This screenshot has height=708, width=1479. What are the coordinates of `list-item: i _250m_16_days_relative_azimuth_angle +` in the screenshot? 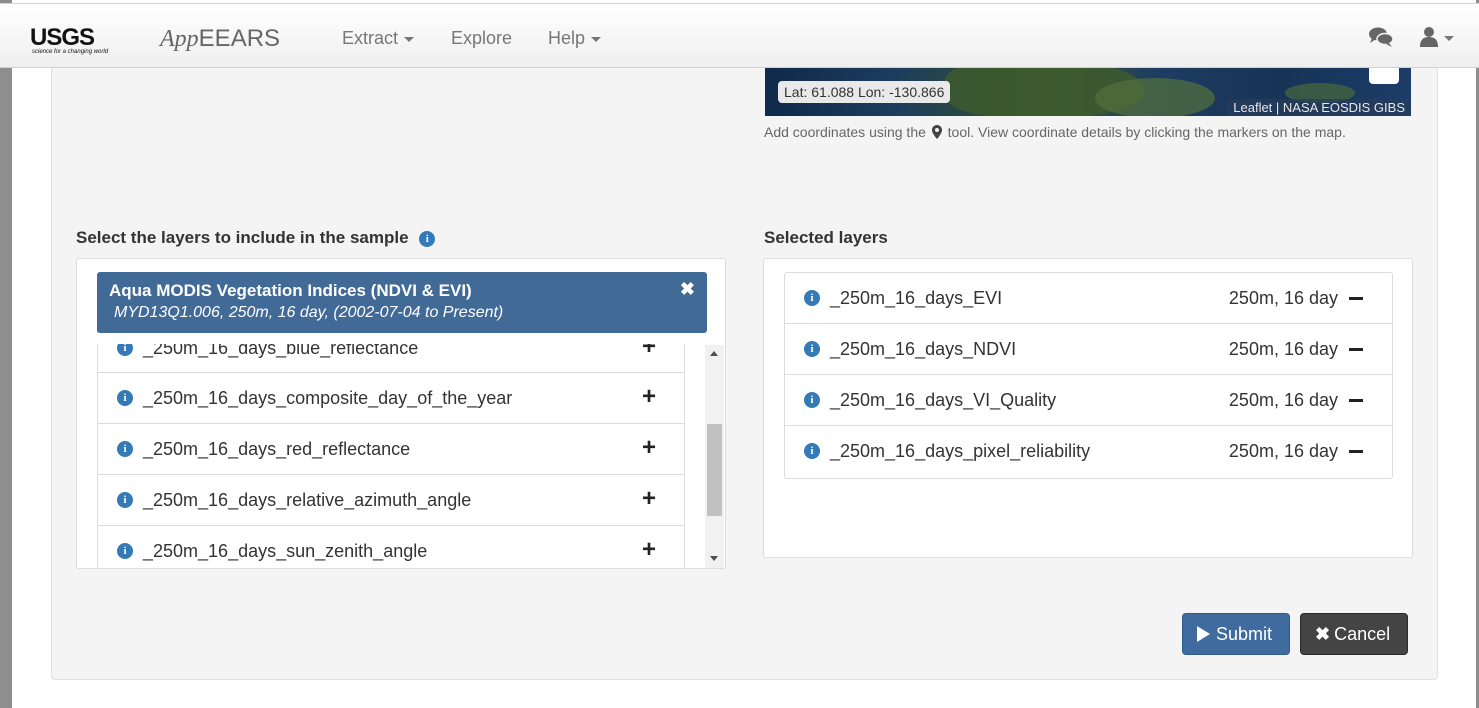 It's located at (391, 500).